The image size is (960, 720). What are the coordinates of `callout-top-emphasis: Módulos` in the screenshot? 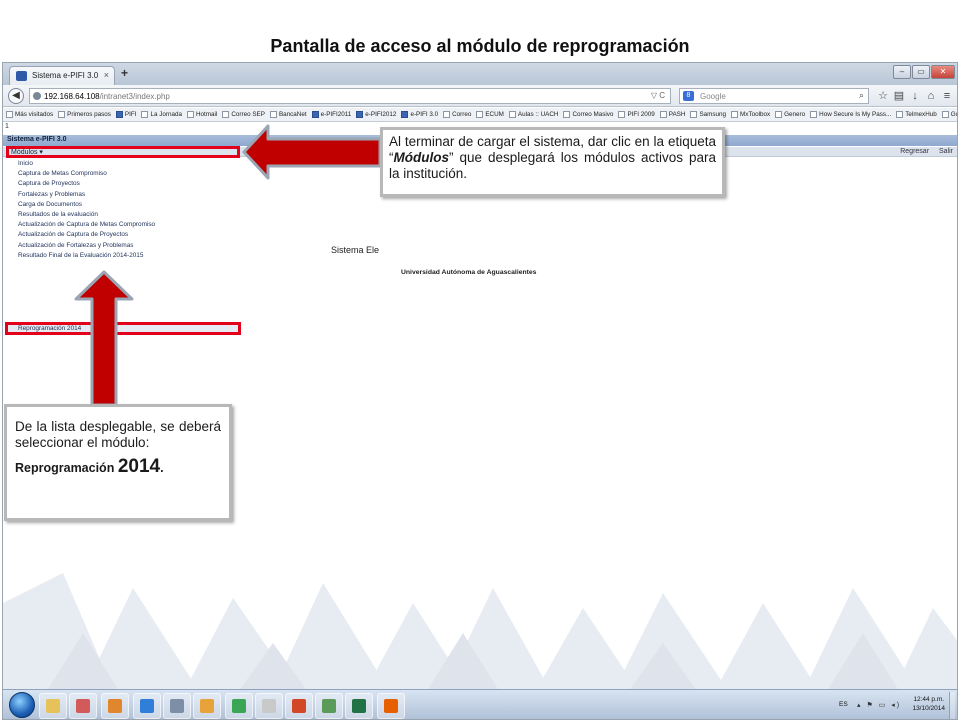 It's located at (421, 157).